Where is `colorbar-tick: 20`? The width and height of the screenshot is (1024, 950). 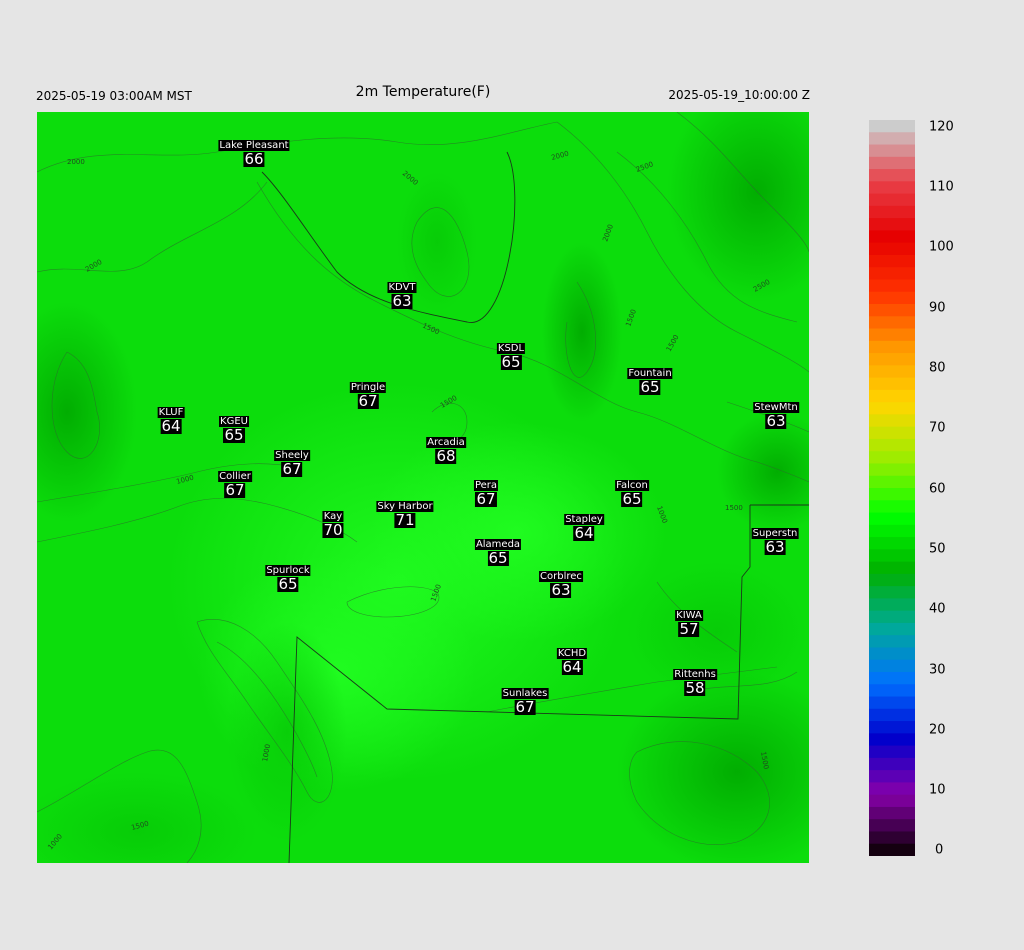 colorbar-tick: 20 is located at coordinates (937, 730).